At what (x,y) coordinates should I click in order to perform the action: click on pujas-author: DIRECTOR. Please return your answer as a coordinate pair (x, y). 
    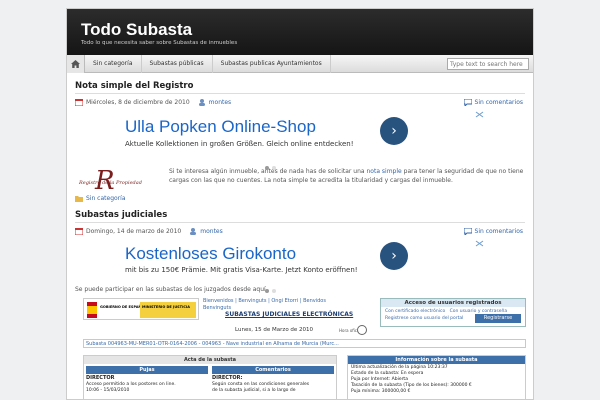
    Looking at the image, I should click on (100, 378).